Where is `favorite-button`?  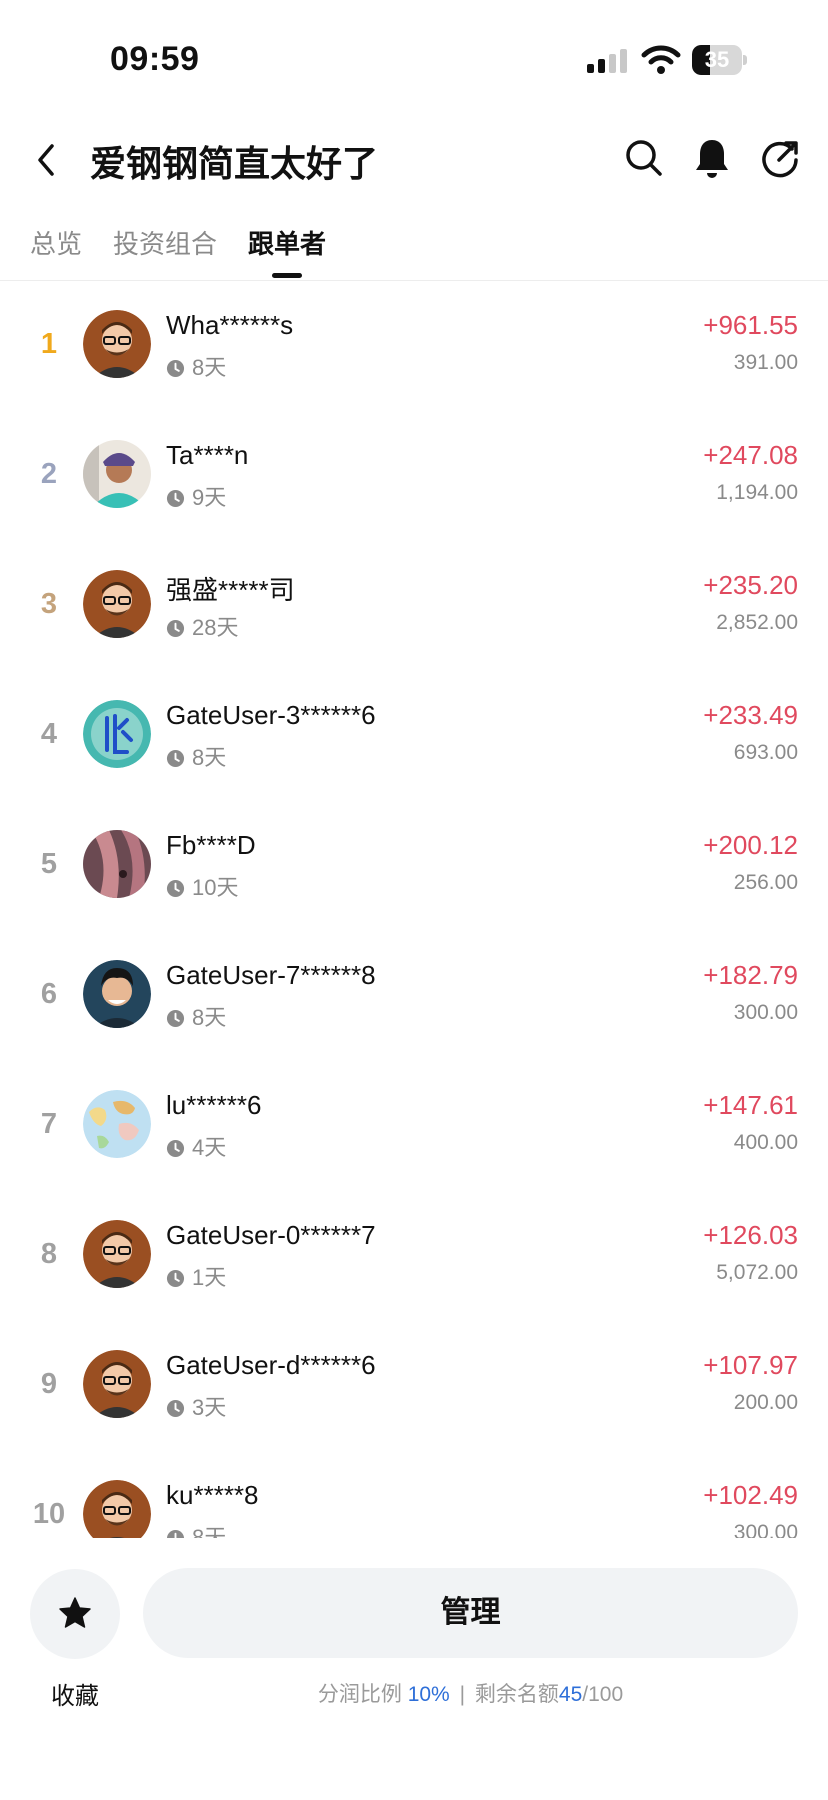
favorite-button is located at coordinates (75, 1614).